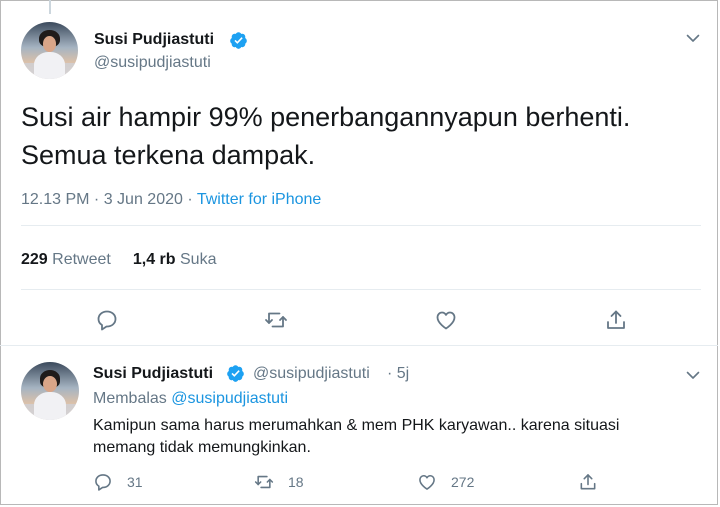 The width and height of the screenshot is (720, 507). What do you see at coordinates (463, 482) in the screenshot?
I see `like-count: 272` at bounding box center [463, 482].